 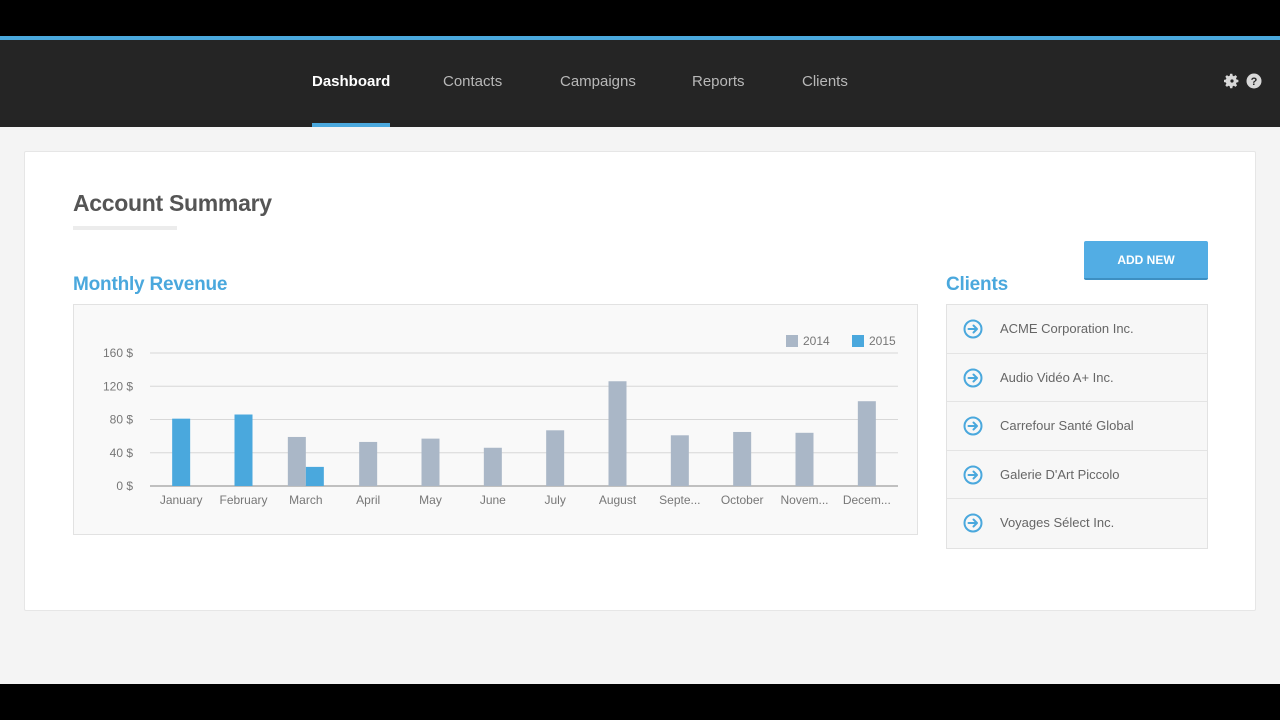 What do you see at coordinates (368, 500) in the screenshot?
I see `x-tick-label: April` at bounding box center [368, 500].